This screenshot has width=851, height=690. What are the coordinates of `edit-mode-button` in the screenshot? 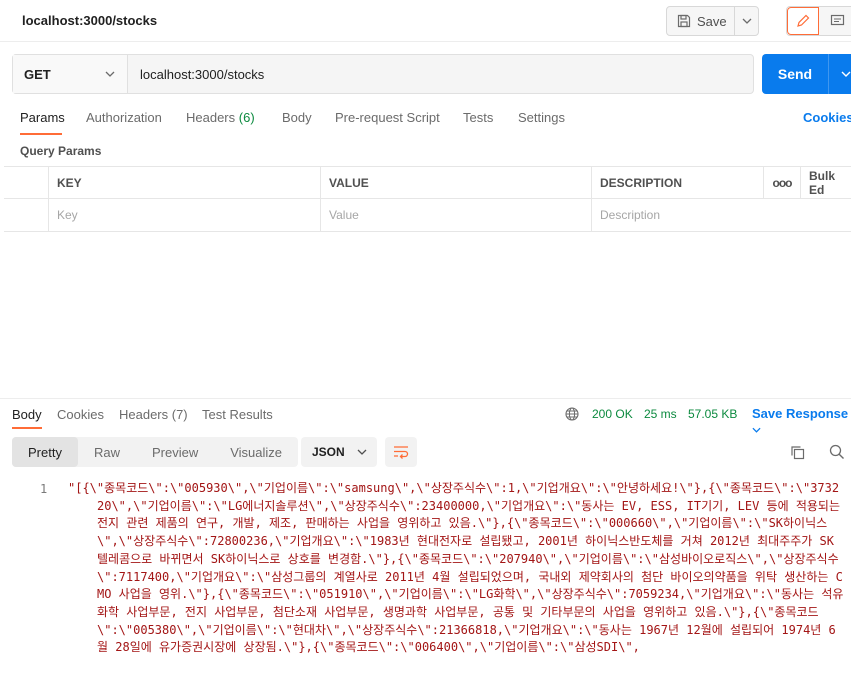 It's located at (803, 21).